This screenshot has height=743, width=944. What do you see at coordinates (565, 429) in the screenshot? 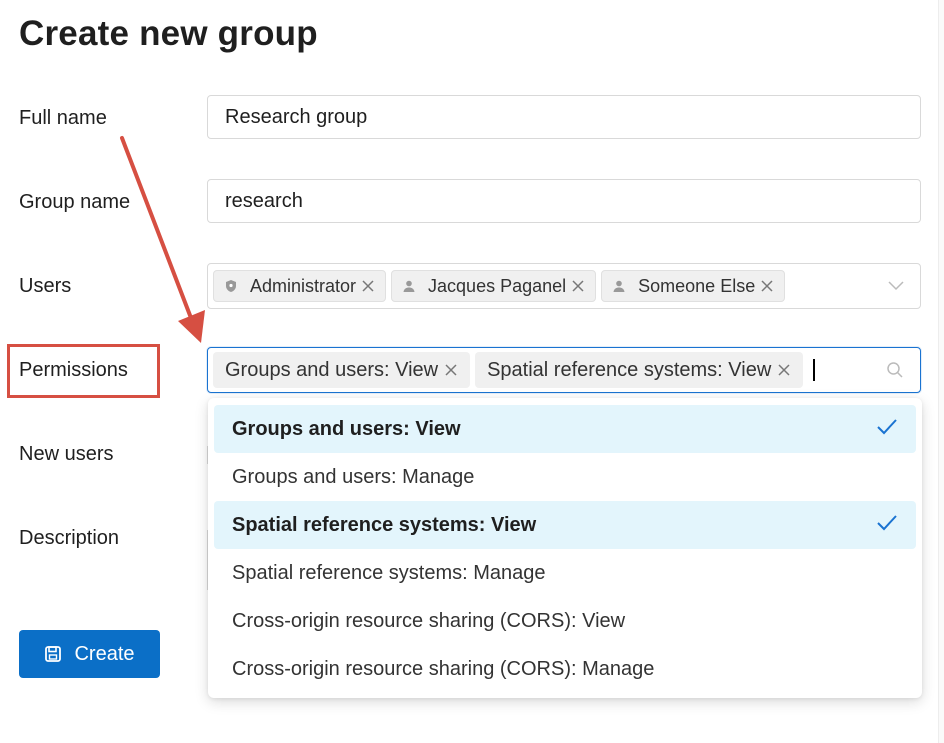
I see `option-groups-and-users-view: Groups and users: View` at bounding box center [565, 429].